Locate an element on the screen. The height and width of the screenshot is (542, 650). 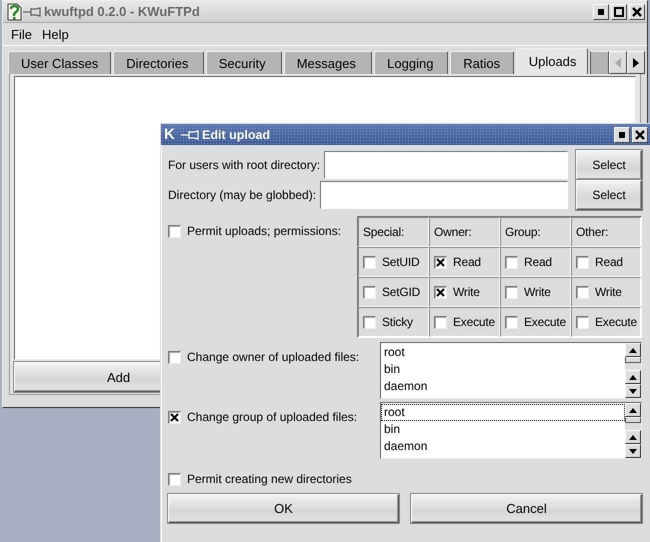
tab: Messages is located at coordinates (328, 62).